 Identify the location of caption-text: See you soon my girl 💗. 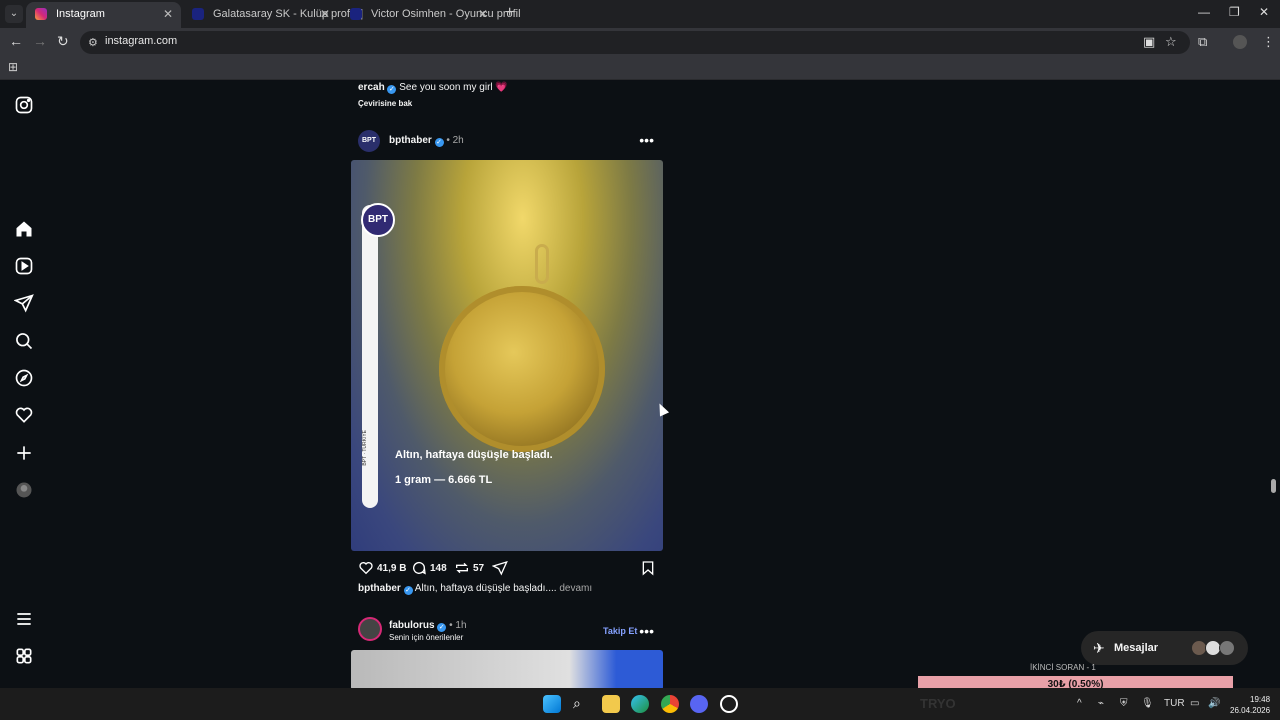
(453, 87).